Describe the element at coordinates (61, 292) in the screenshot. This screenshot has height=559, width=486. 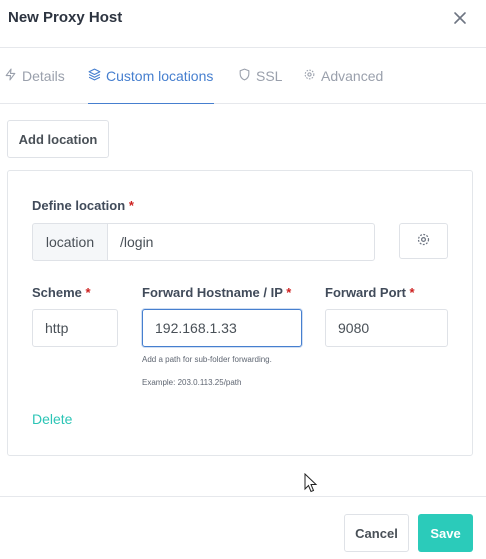
I see `scheme-label: Scheme *` at that location.